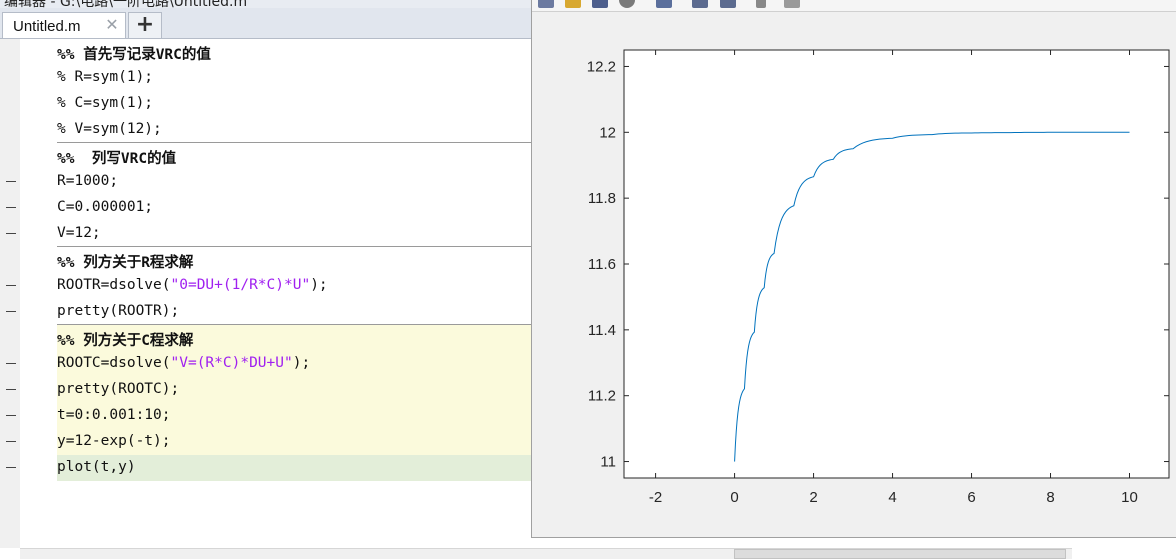 This screenshot has width=1176, height=559. I want to click on code-line: pretty(ROOTR);, so click(269, 312).